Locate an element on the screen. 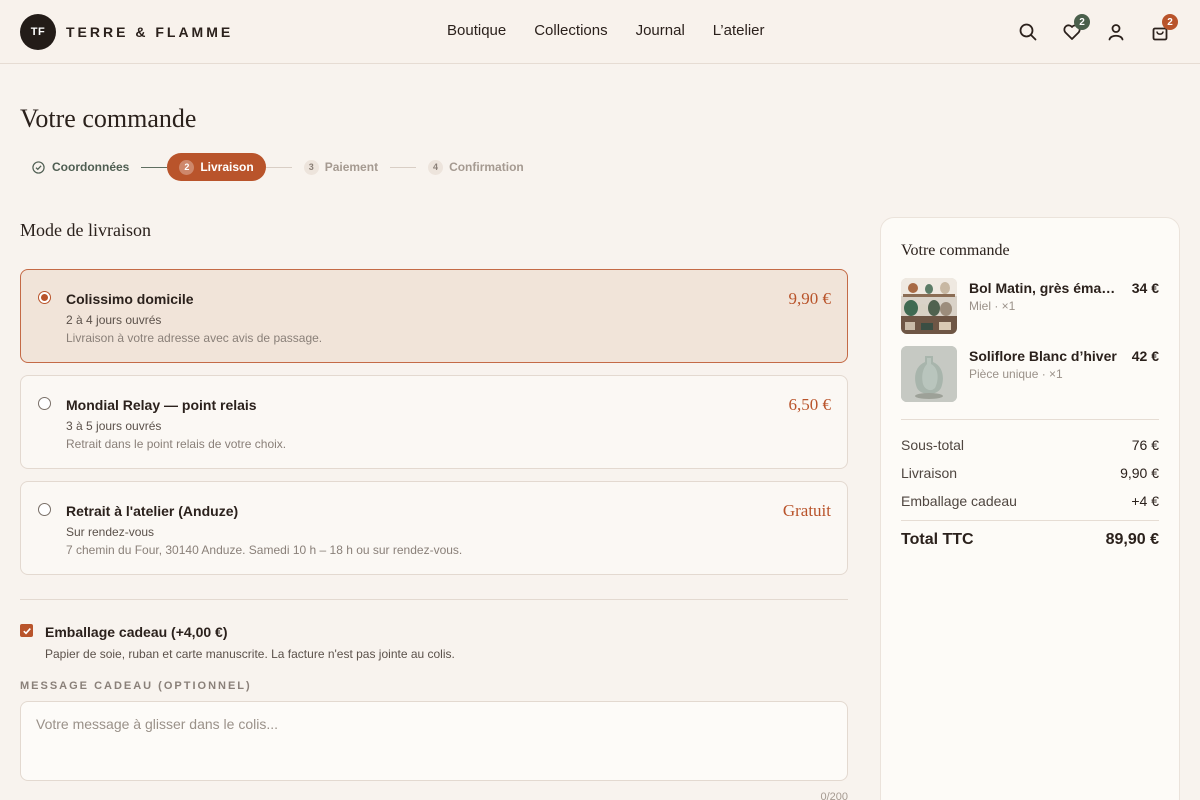 Image resolution: width=1200 pixels, height=800 pixels. checkmark-icon is located at coordinates (26, 630).